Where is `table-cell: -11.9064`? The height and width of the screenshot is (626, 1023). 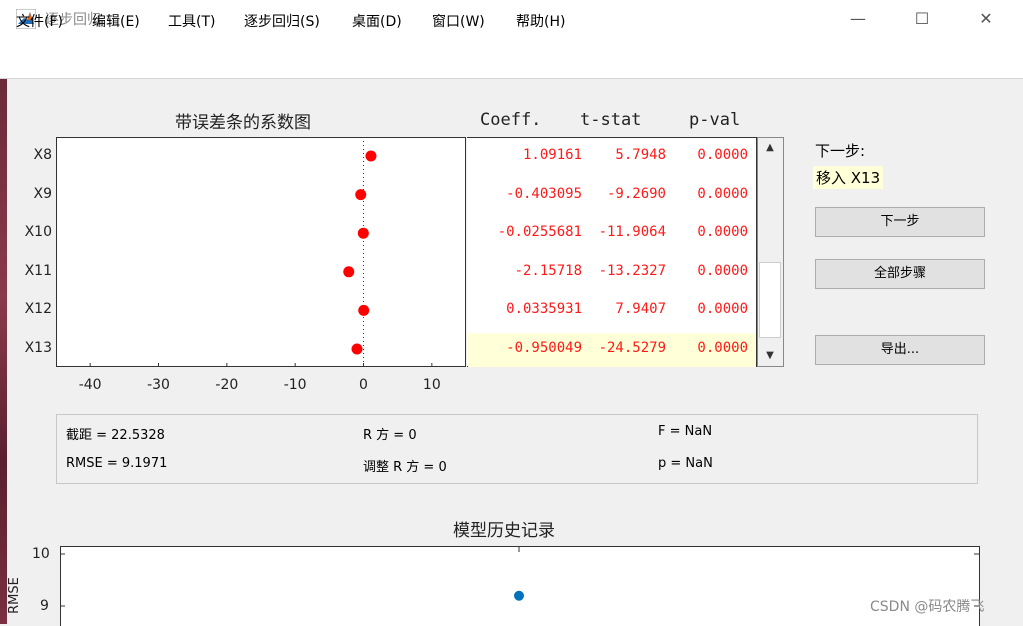 table-cell: -11.9064 is located at coordinates (632, 232).